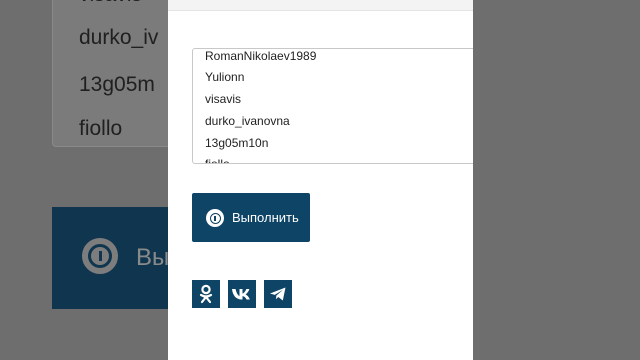 This screenshot has height=360, width=640. I want to click on telegram-icon, so click(278, 294).